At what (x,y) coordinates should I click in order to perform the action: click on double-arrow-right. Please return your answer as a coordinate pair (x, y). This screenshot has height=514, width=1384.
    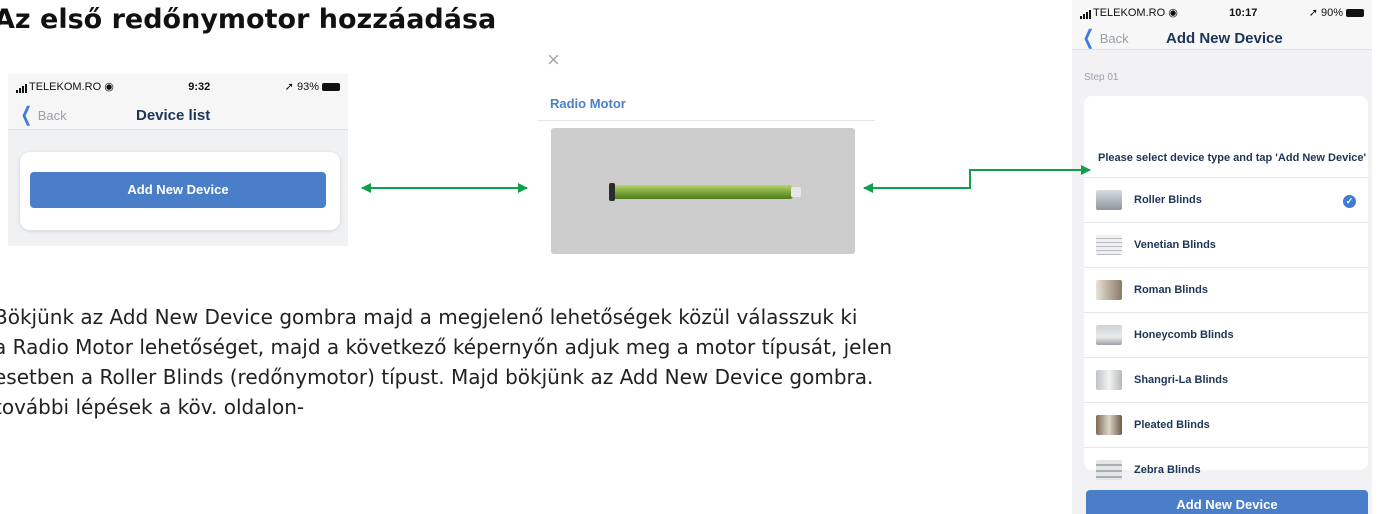
    Looking at the image, I should click on (977, 179).